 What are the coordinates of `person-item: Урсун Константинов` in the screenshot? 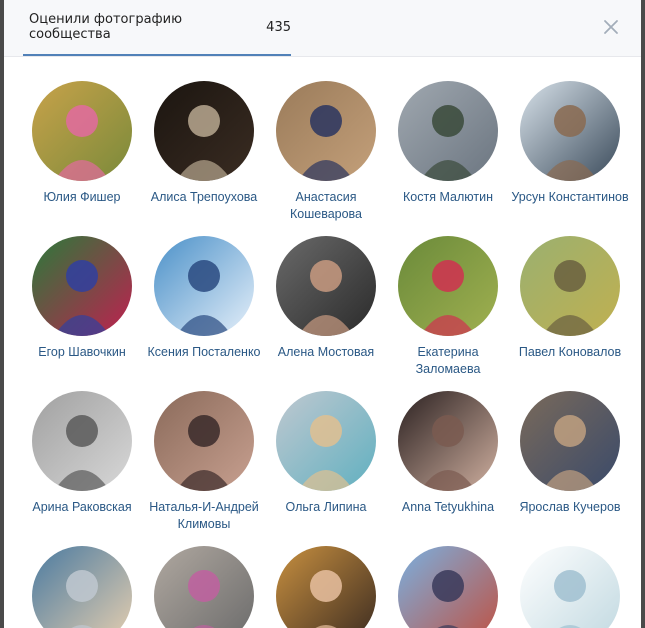 It's located at (570, 143).